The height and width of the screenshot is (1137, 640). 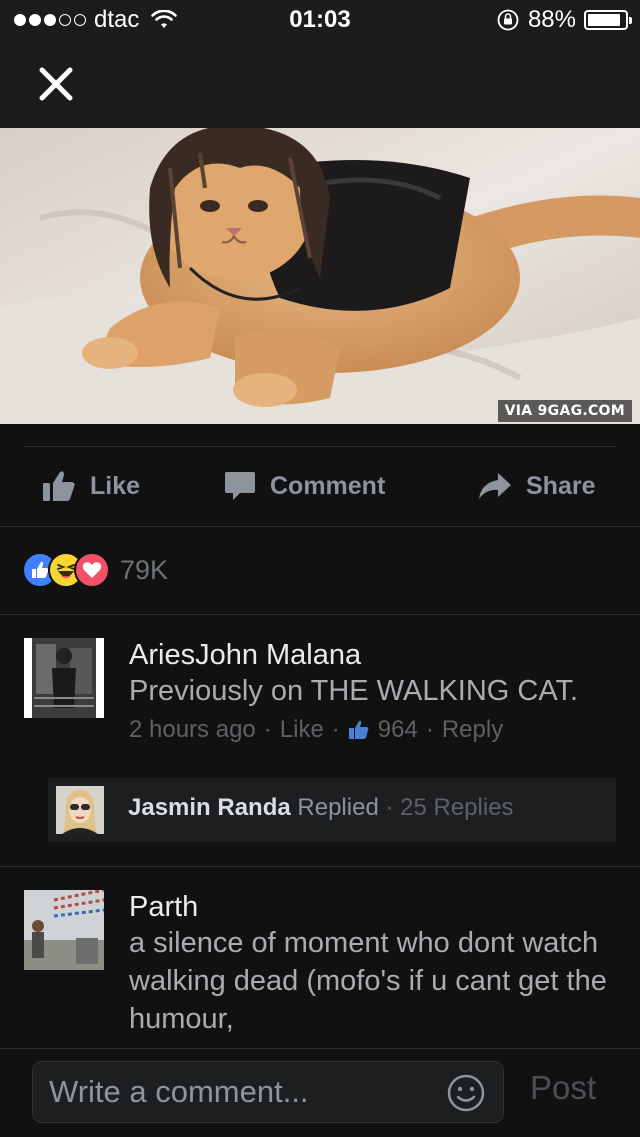 I want to click on reaction-count: 79K, so click(x=144, y=569).